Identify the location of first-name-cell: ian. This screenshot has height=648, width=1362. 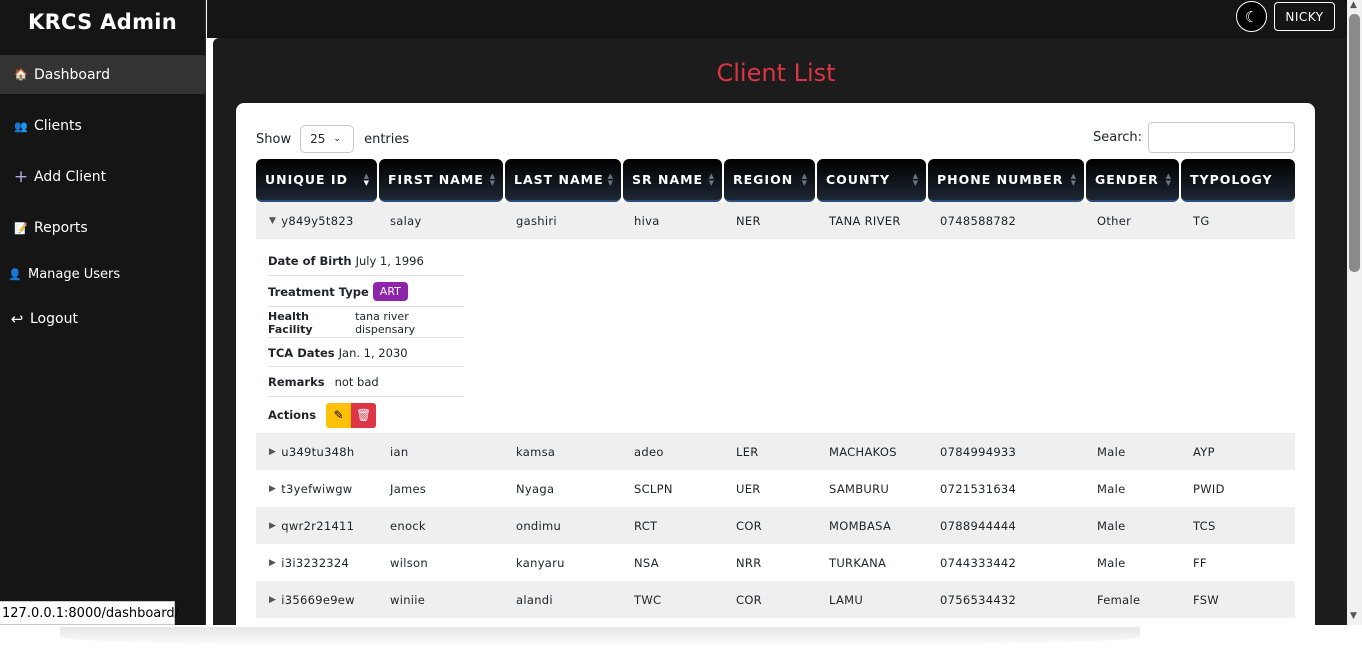
(399, 451).